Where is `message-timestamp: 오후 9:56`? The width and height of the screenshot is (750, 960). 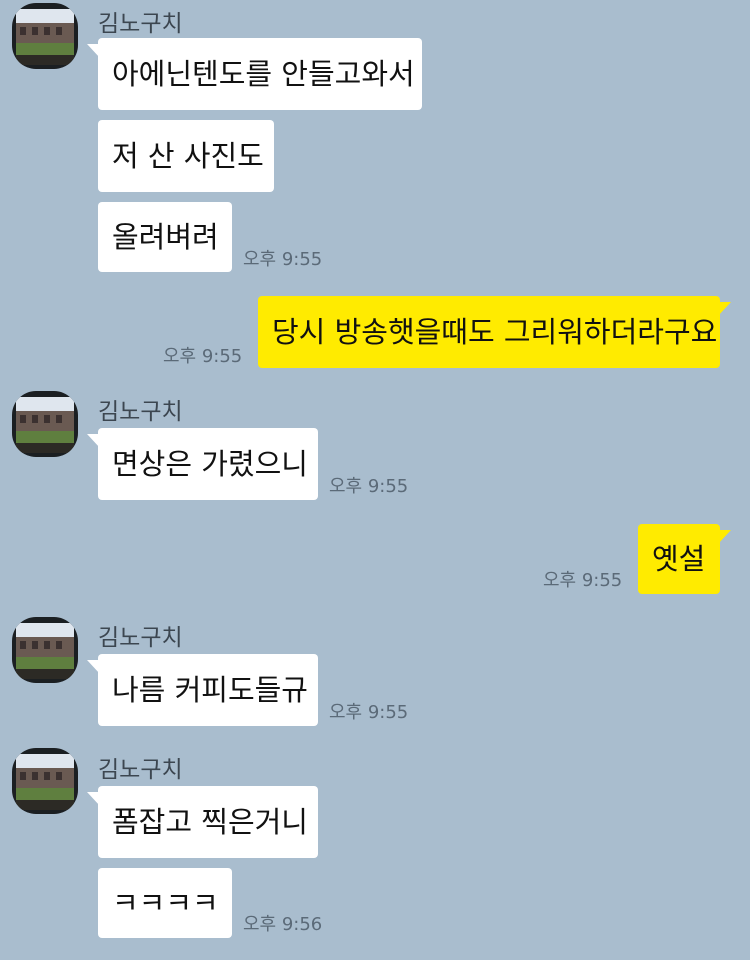 message-timestamp: 오후 9:56 is located at coordinates (283, 924).